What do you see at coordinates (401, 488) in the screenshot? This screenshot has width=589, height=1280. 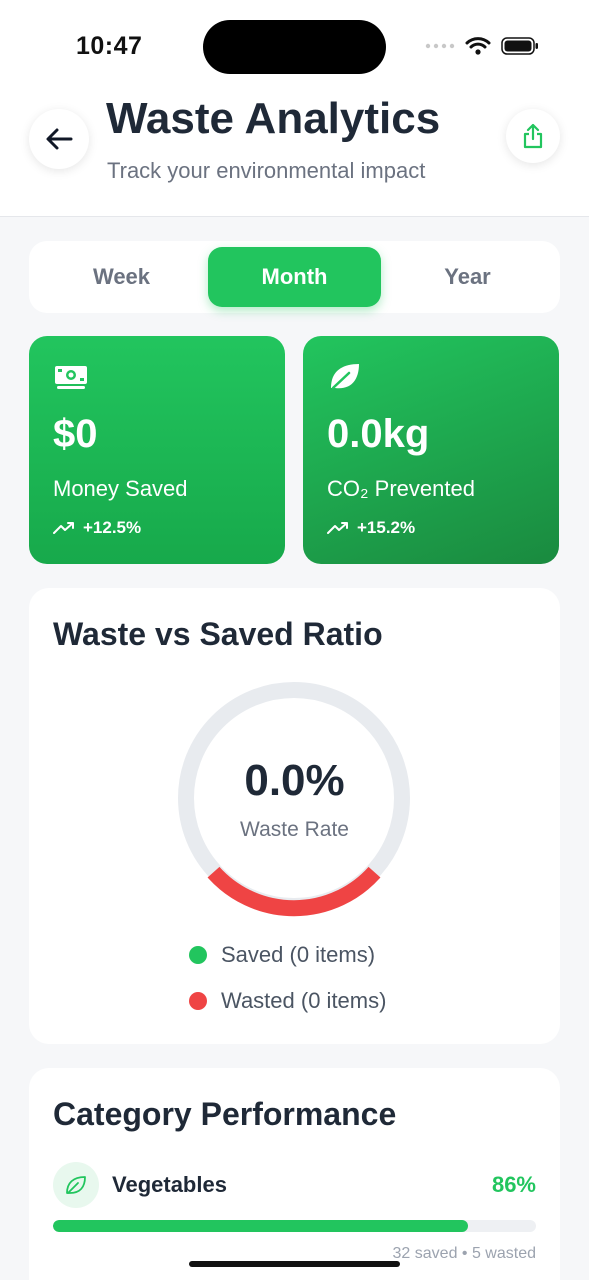 I see `co2-prevented-label: CO₂ Prevented` at bounding box center [401, 488].